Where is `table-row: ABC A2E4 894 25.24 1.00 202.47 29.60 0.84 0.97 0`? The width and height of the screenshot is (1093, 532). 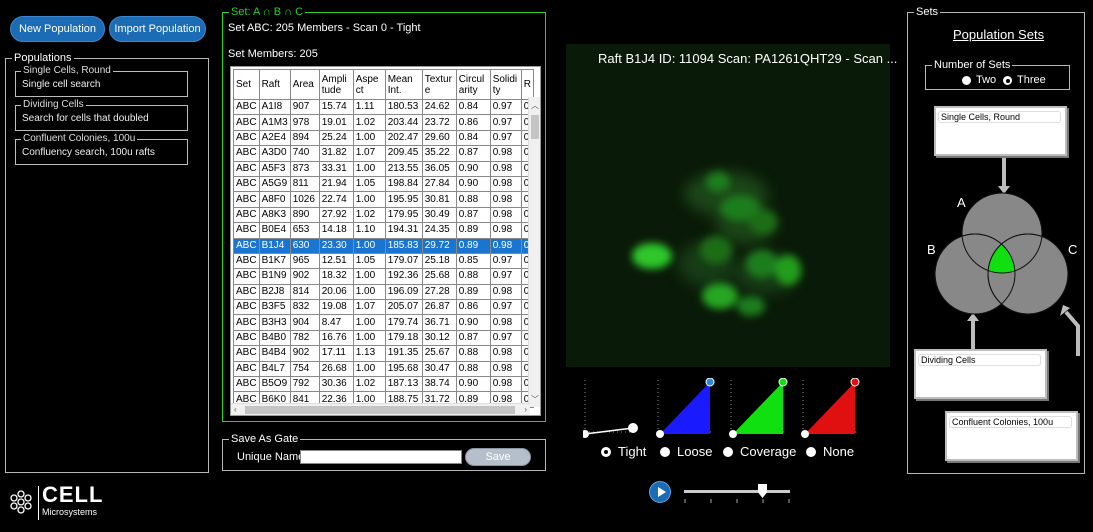
table-row: ABC A2E4 894 25.24 1.00 202.47 29.60 0.84 0.97 0 is located at coordinates (383, 138).